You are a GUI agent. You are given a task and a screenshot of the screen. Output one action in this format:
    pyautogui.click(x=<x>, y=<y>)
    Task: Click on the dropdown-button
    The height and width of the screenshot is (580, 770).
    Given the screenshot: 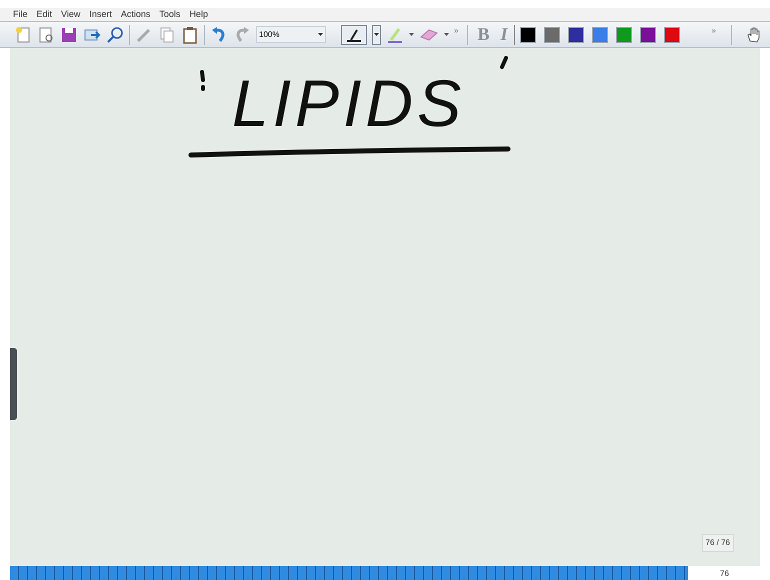 What is the action you would take?
    pyautogui.click(x=376, y=34)
    